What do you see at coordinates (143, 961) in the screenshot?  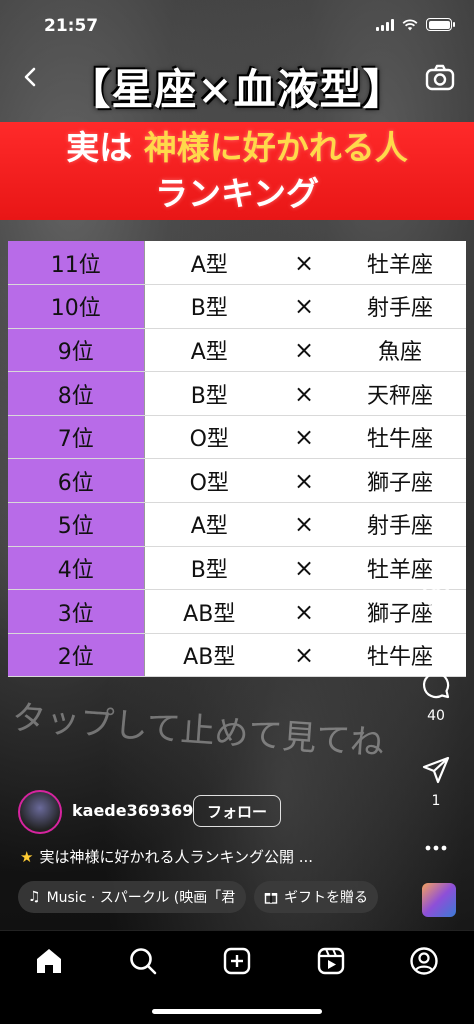 I see `search-icon` at bounding box center [143, 961].